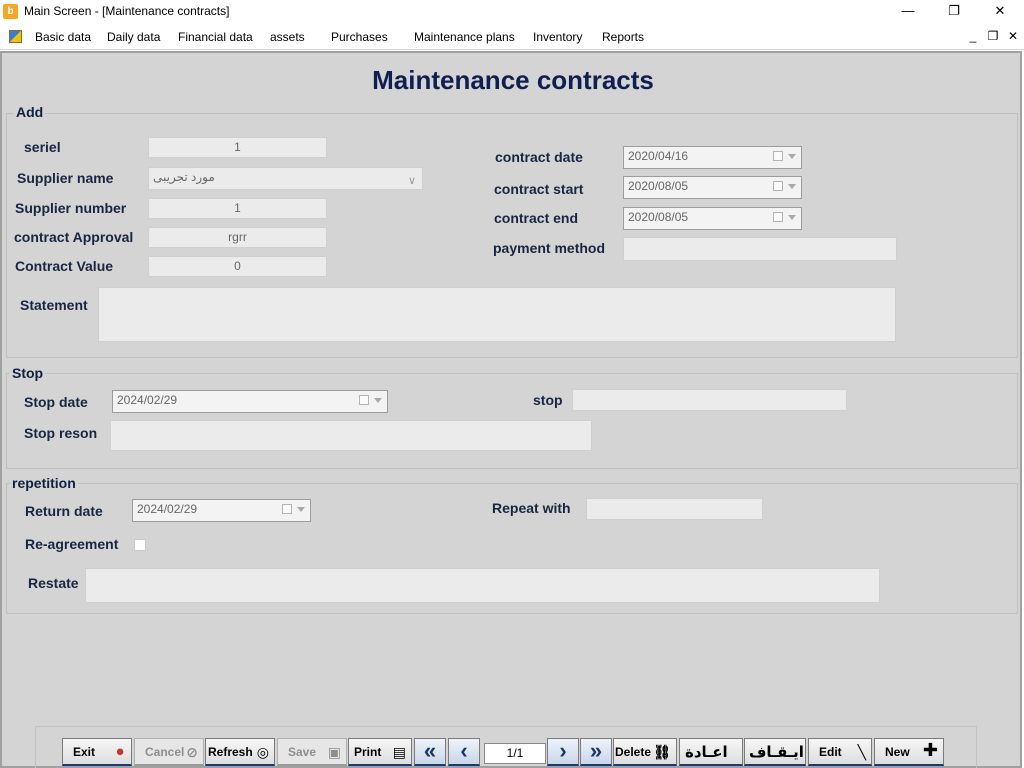 The height and width of the screenshot is (768, 1024). I want to click on delete-button: Delete ⛓, so click(645, 752).